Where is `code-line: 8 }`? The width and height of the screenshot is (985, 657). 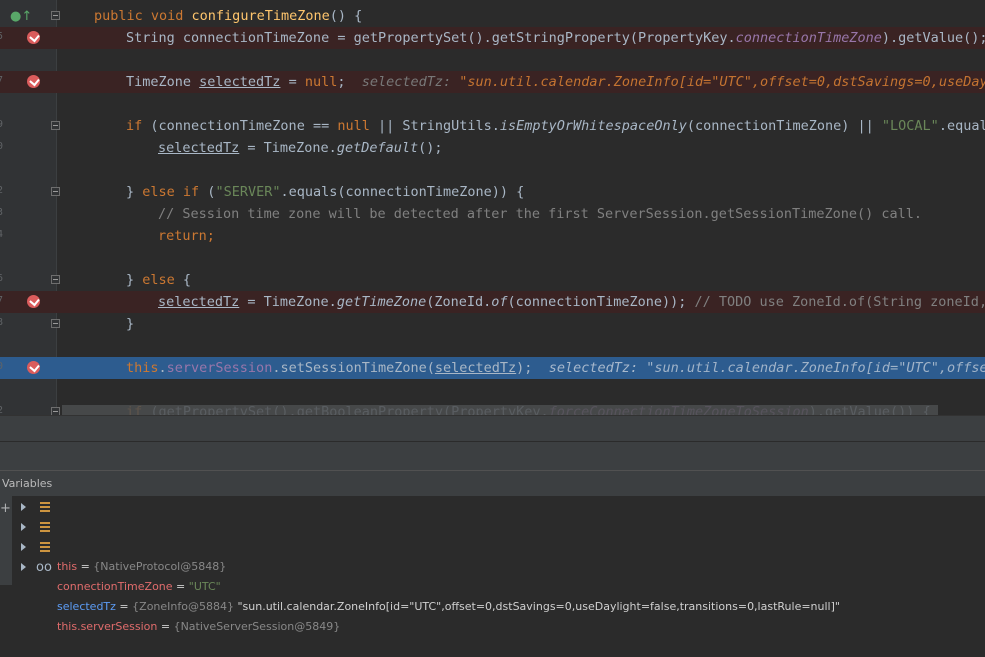 code-line: 8 } is located at coordinates (492, 324).